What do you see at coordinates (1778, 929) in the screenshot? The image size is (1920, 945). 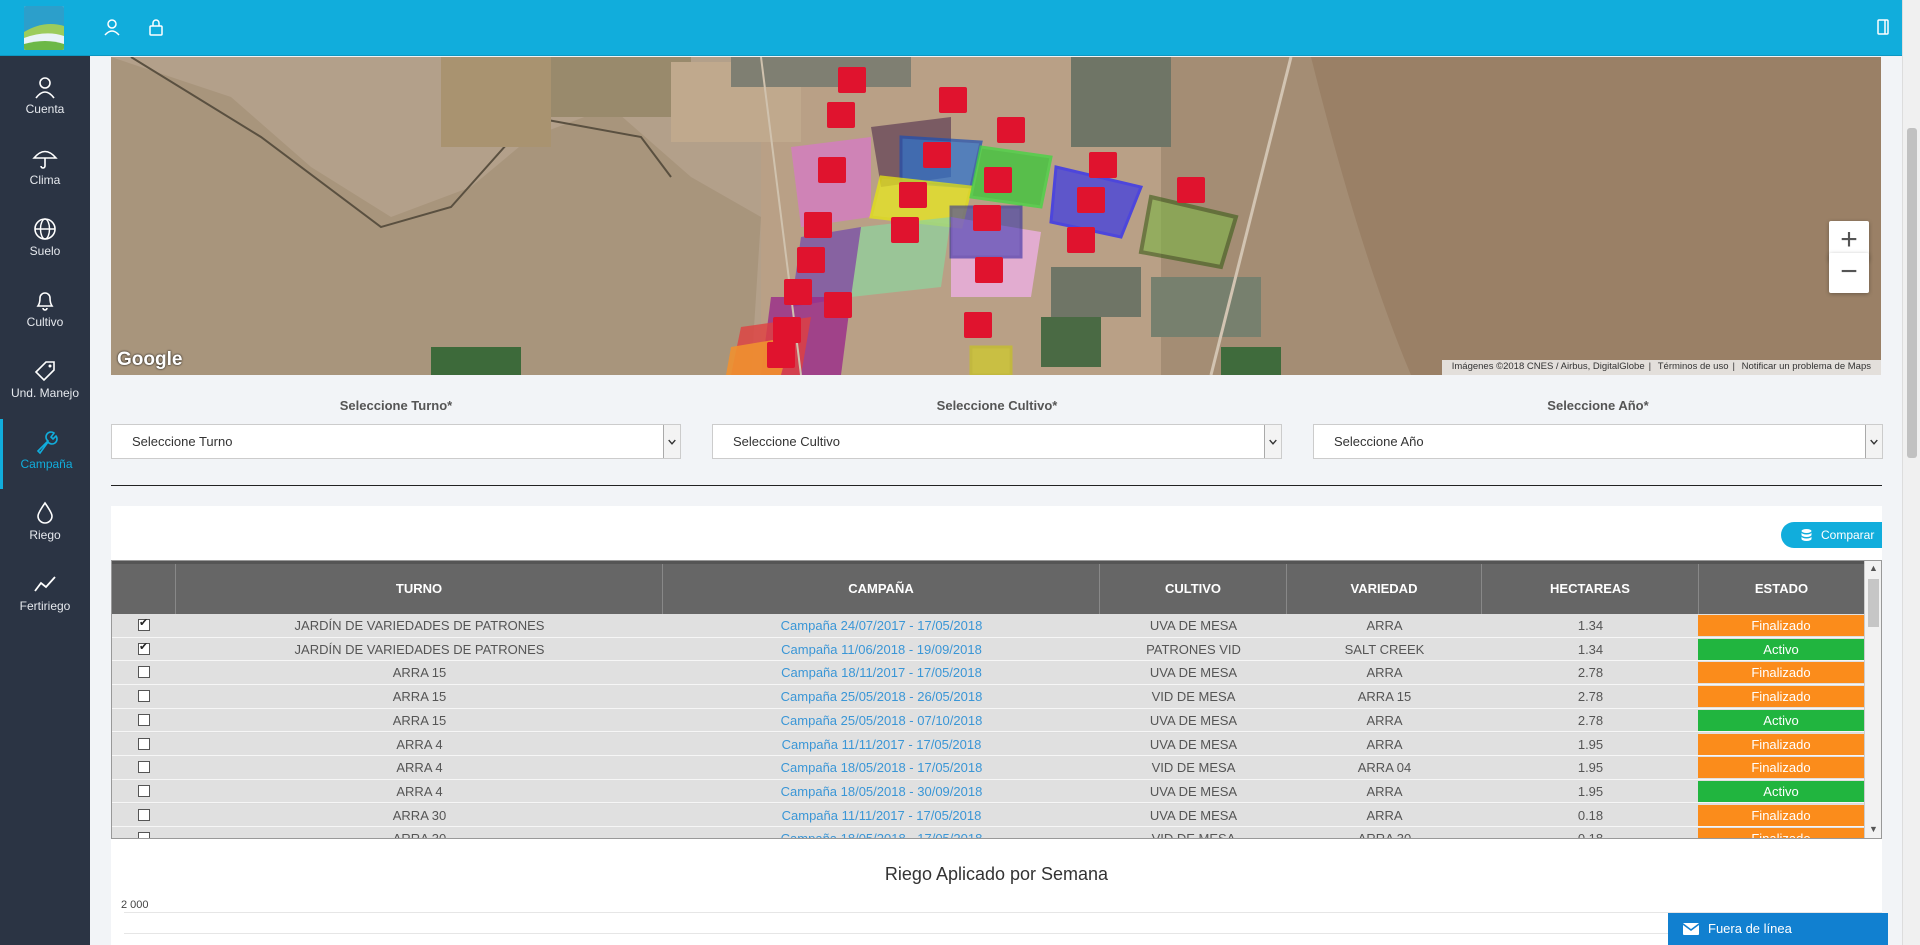 I see `offline-chat-button: Fuera de línea` at bounding box center [1778, 929].